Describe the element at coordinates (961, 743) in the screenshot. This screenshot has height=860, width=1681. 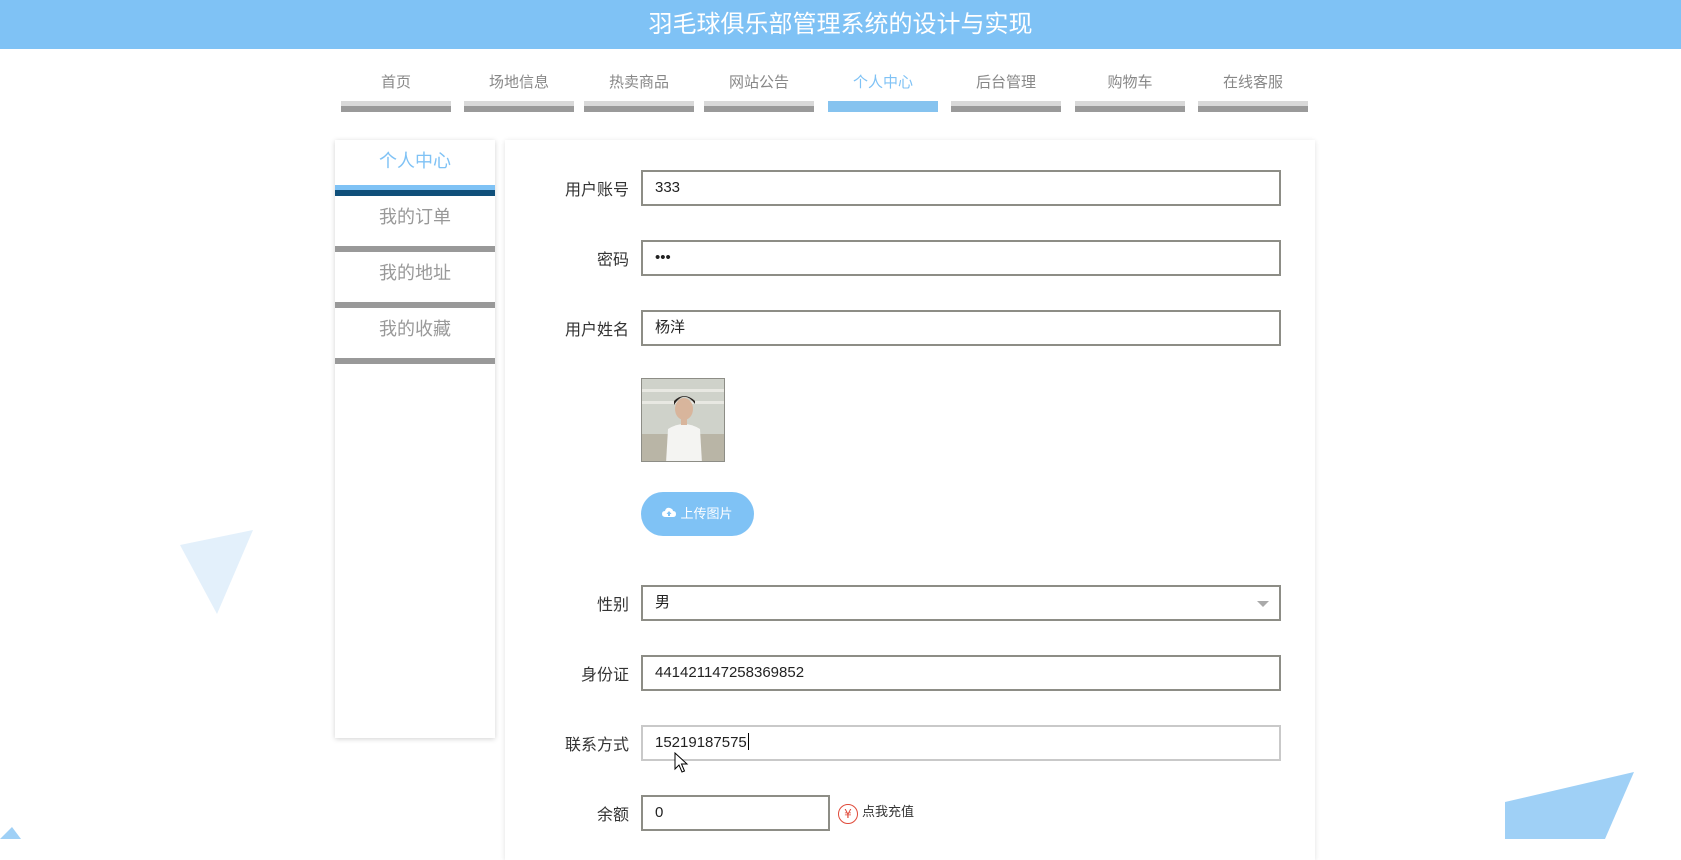
I see `phone-input: 15219187575` at that location.